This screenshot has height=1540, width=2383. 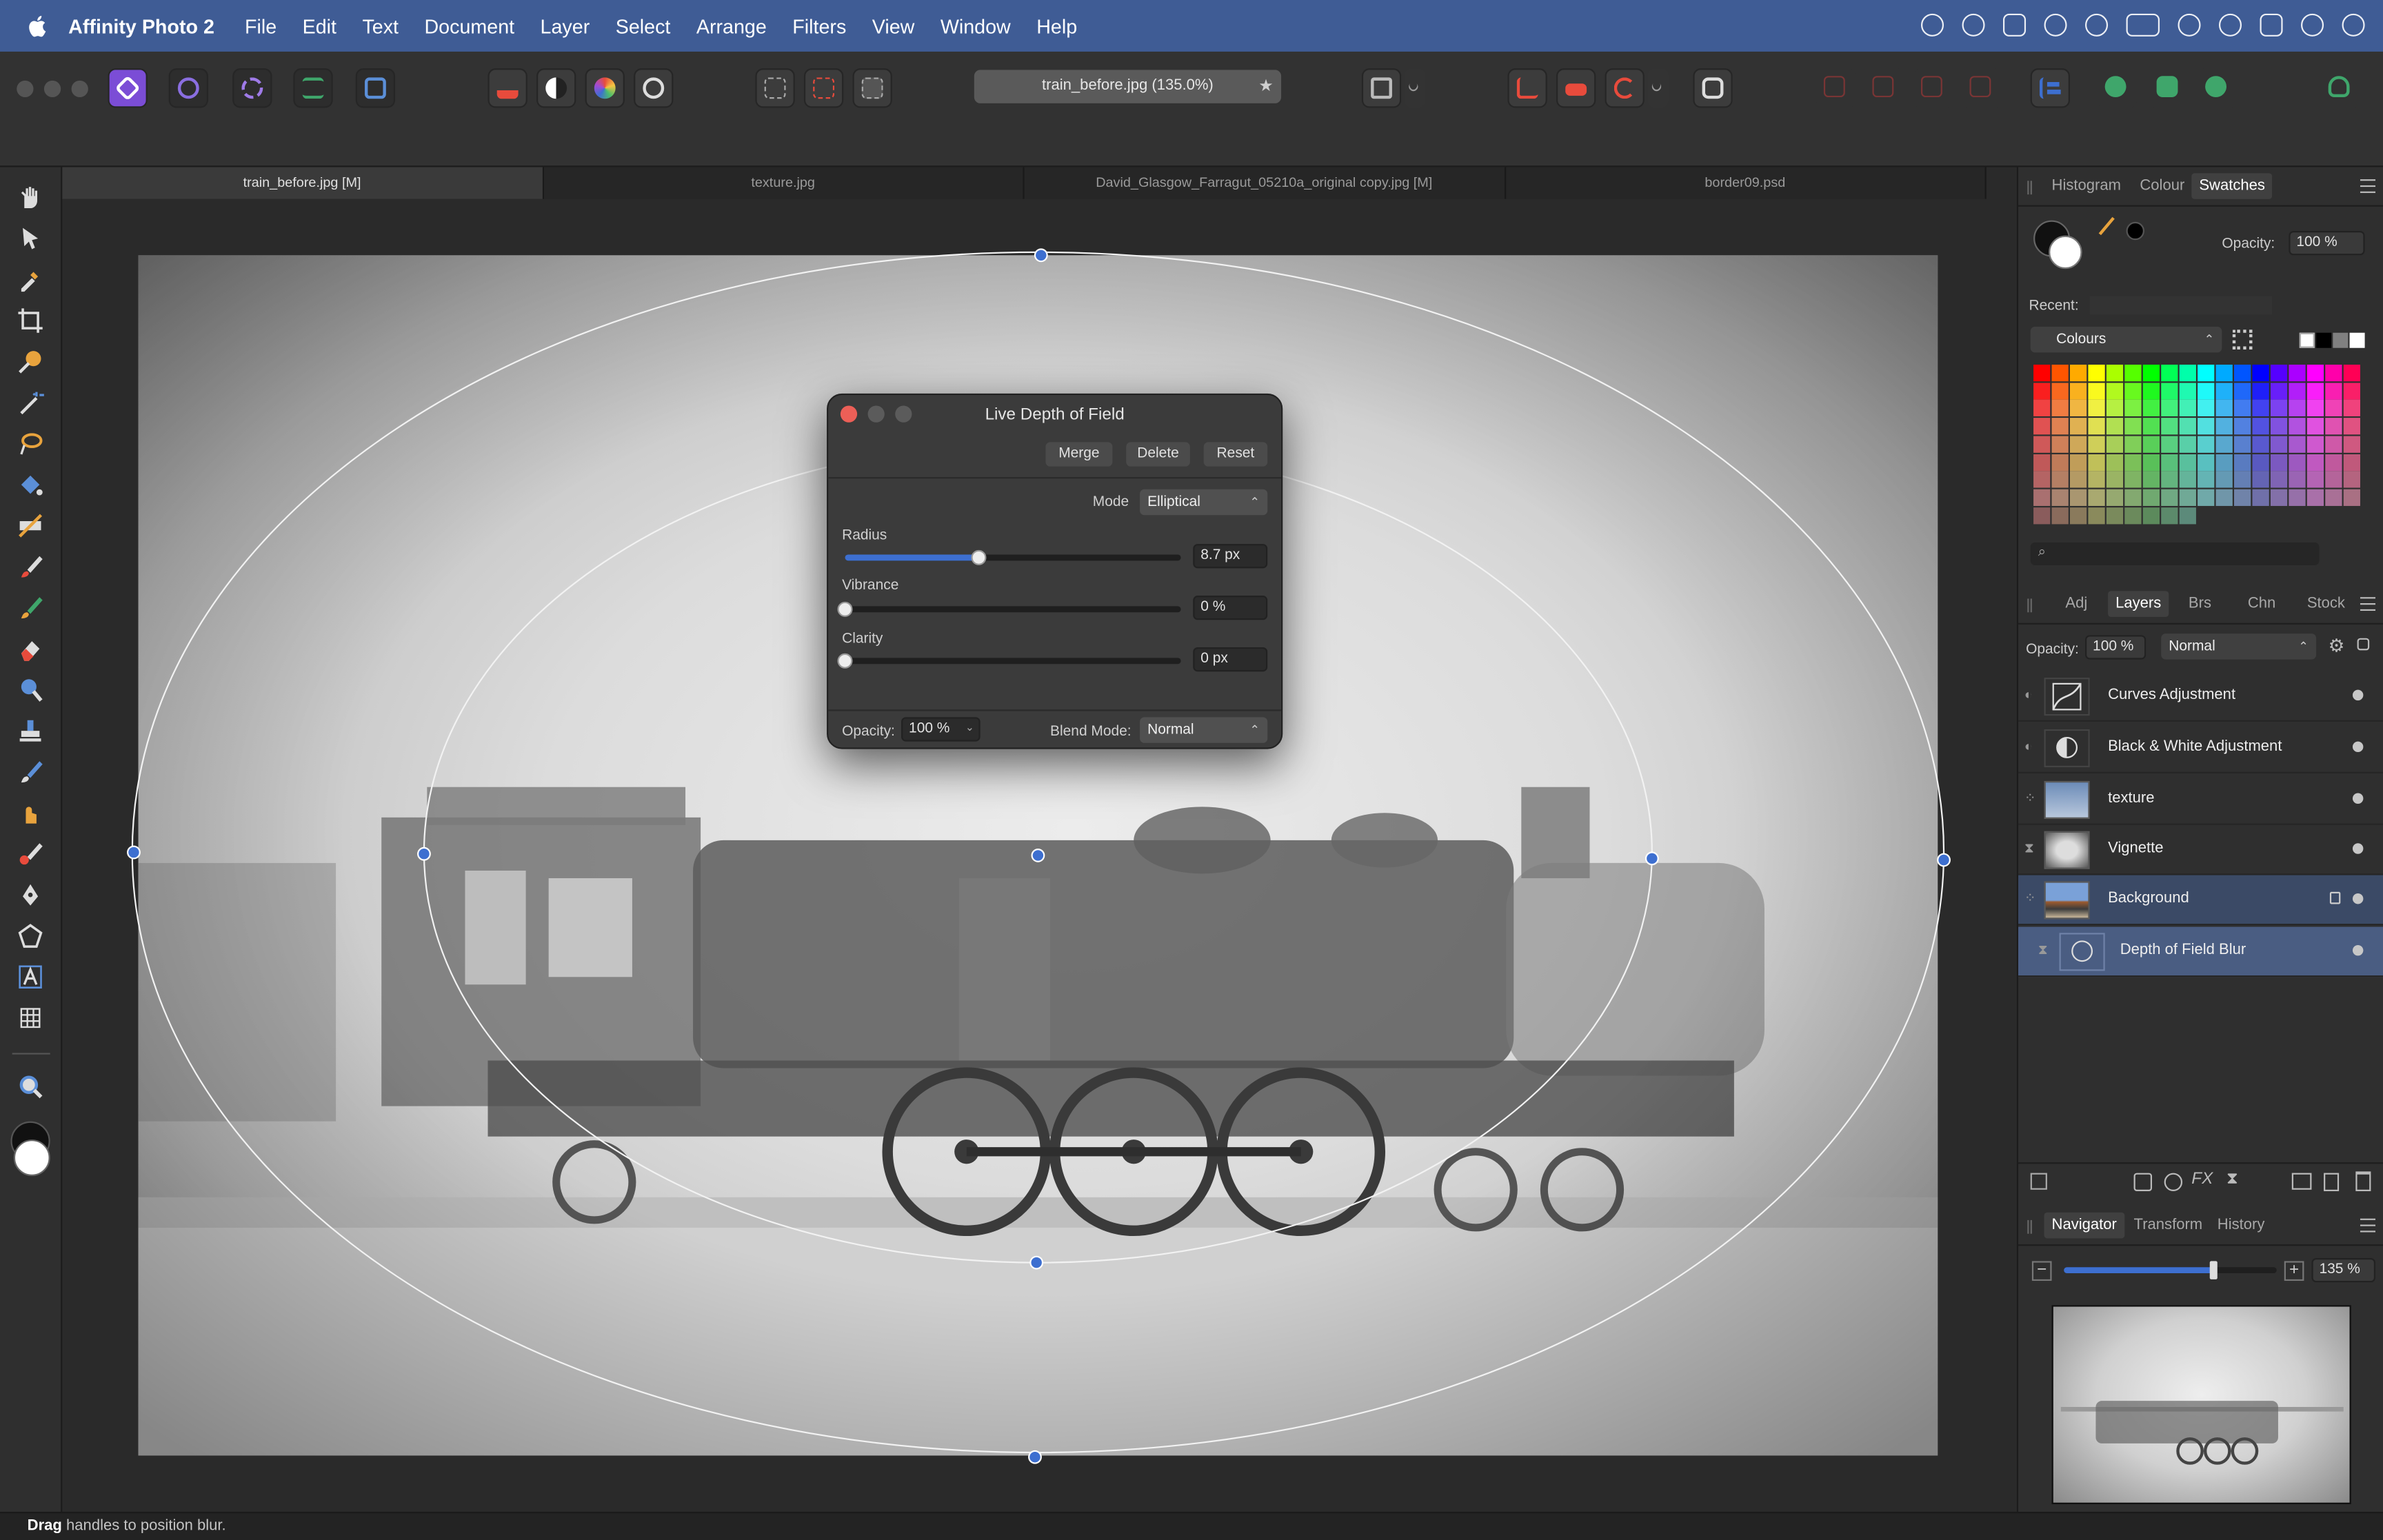 What do you see at coordinates (2213, 1270) in the screenshot?
I see `zoom-slider-knob` at bounding box center [2213, 1270].